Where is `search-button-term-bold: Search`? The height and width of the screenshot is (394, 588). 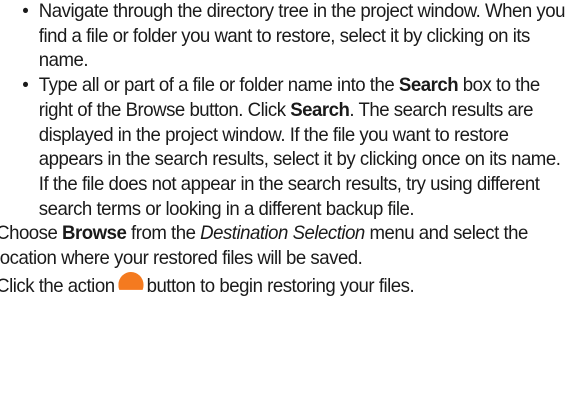
search-button-term-bold: Search is located at coordinates (320, 110).